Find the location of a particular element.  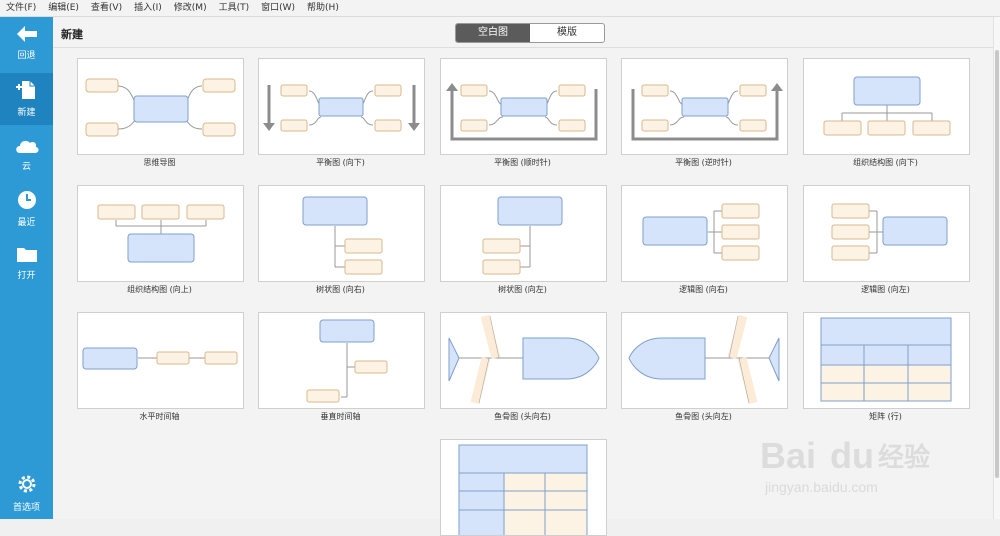

template-card-matrix-row is located at coordinates (886, 360).